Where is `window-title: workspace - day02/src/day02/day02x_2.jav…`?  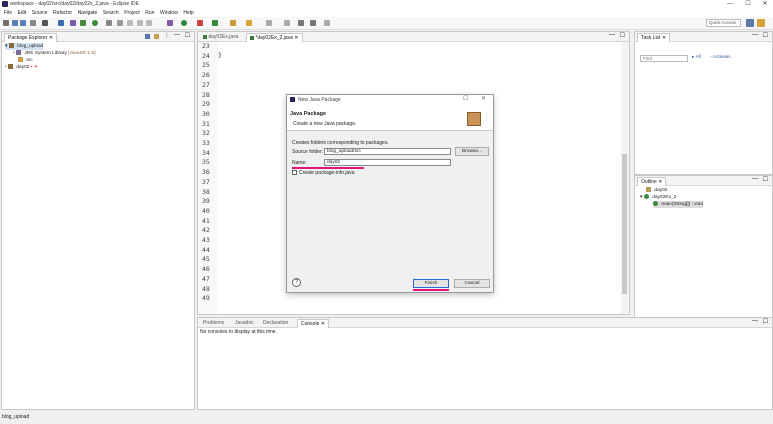 window-title: workspace - day02/src/day02/day02x_2.jav… is located at coordinates (74, 4).